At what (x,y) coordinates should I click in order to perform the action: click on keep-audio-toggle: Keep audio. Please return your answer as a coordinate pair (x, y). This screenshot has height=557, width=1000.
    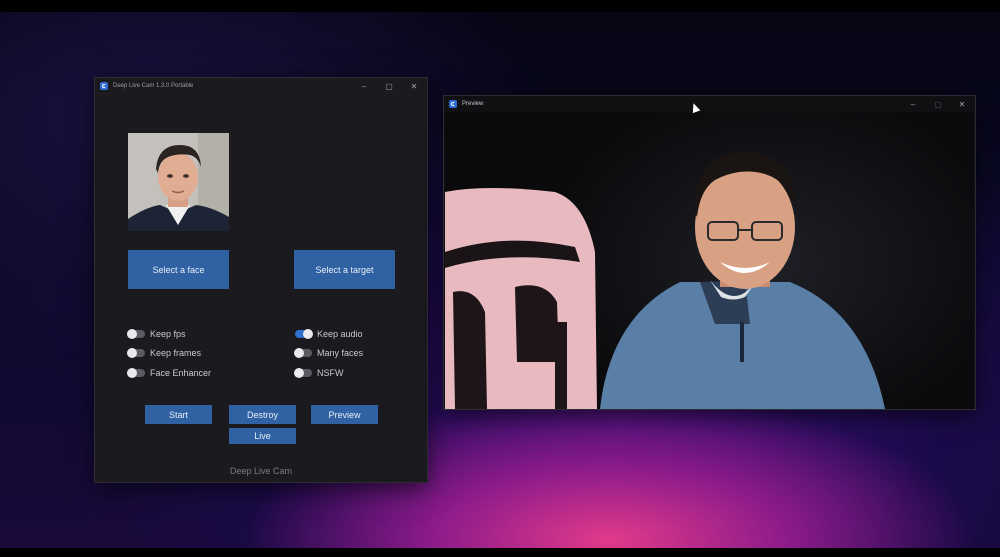
    Looking at the image, I should click on (329, 334).